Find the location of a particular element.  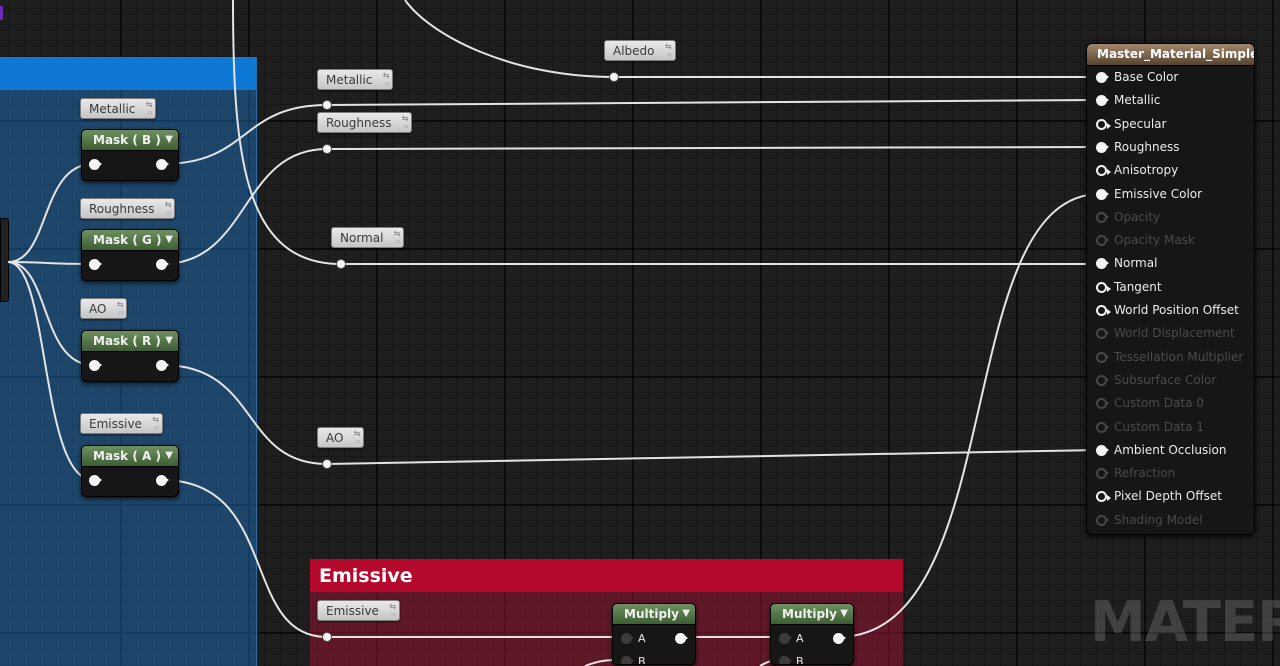

reroute-ao is located at coordinates (327, 464).